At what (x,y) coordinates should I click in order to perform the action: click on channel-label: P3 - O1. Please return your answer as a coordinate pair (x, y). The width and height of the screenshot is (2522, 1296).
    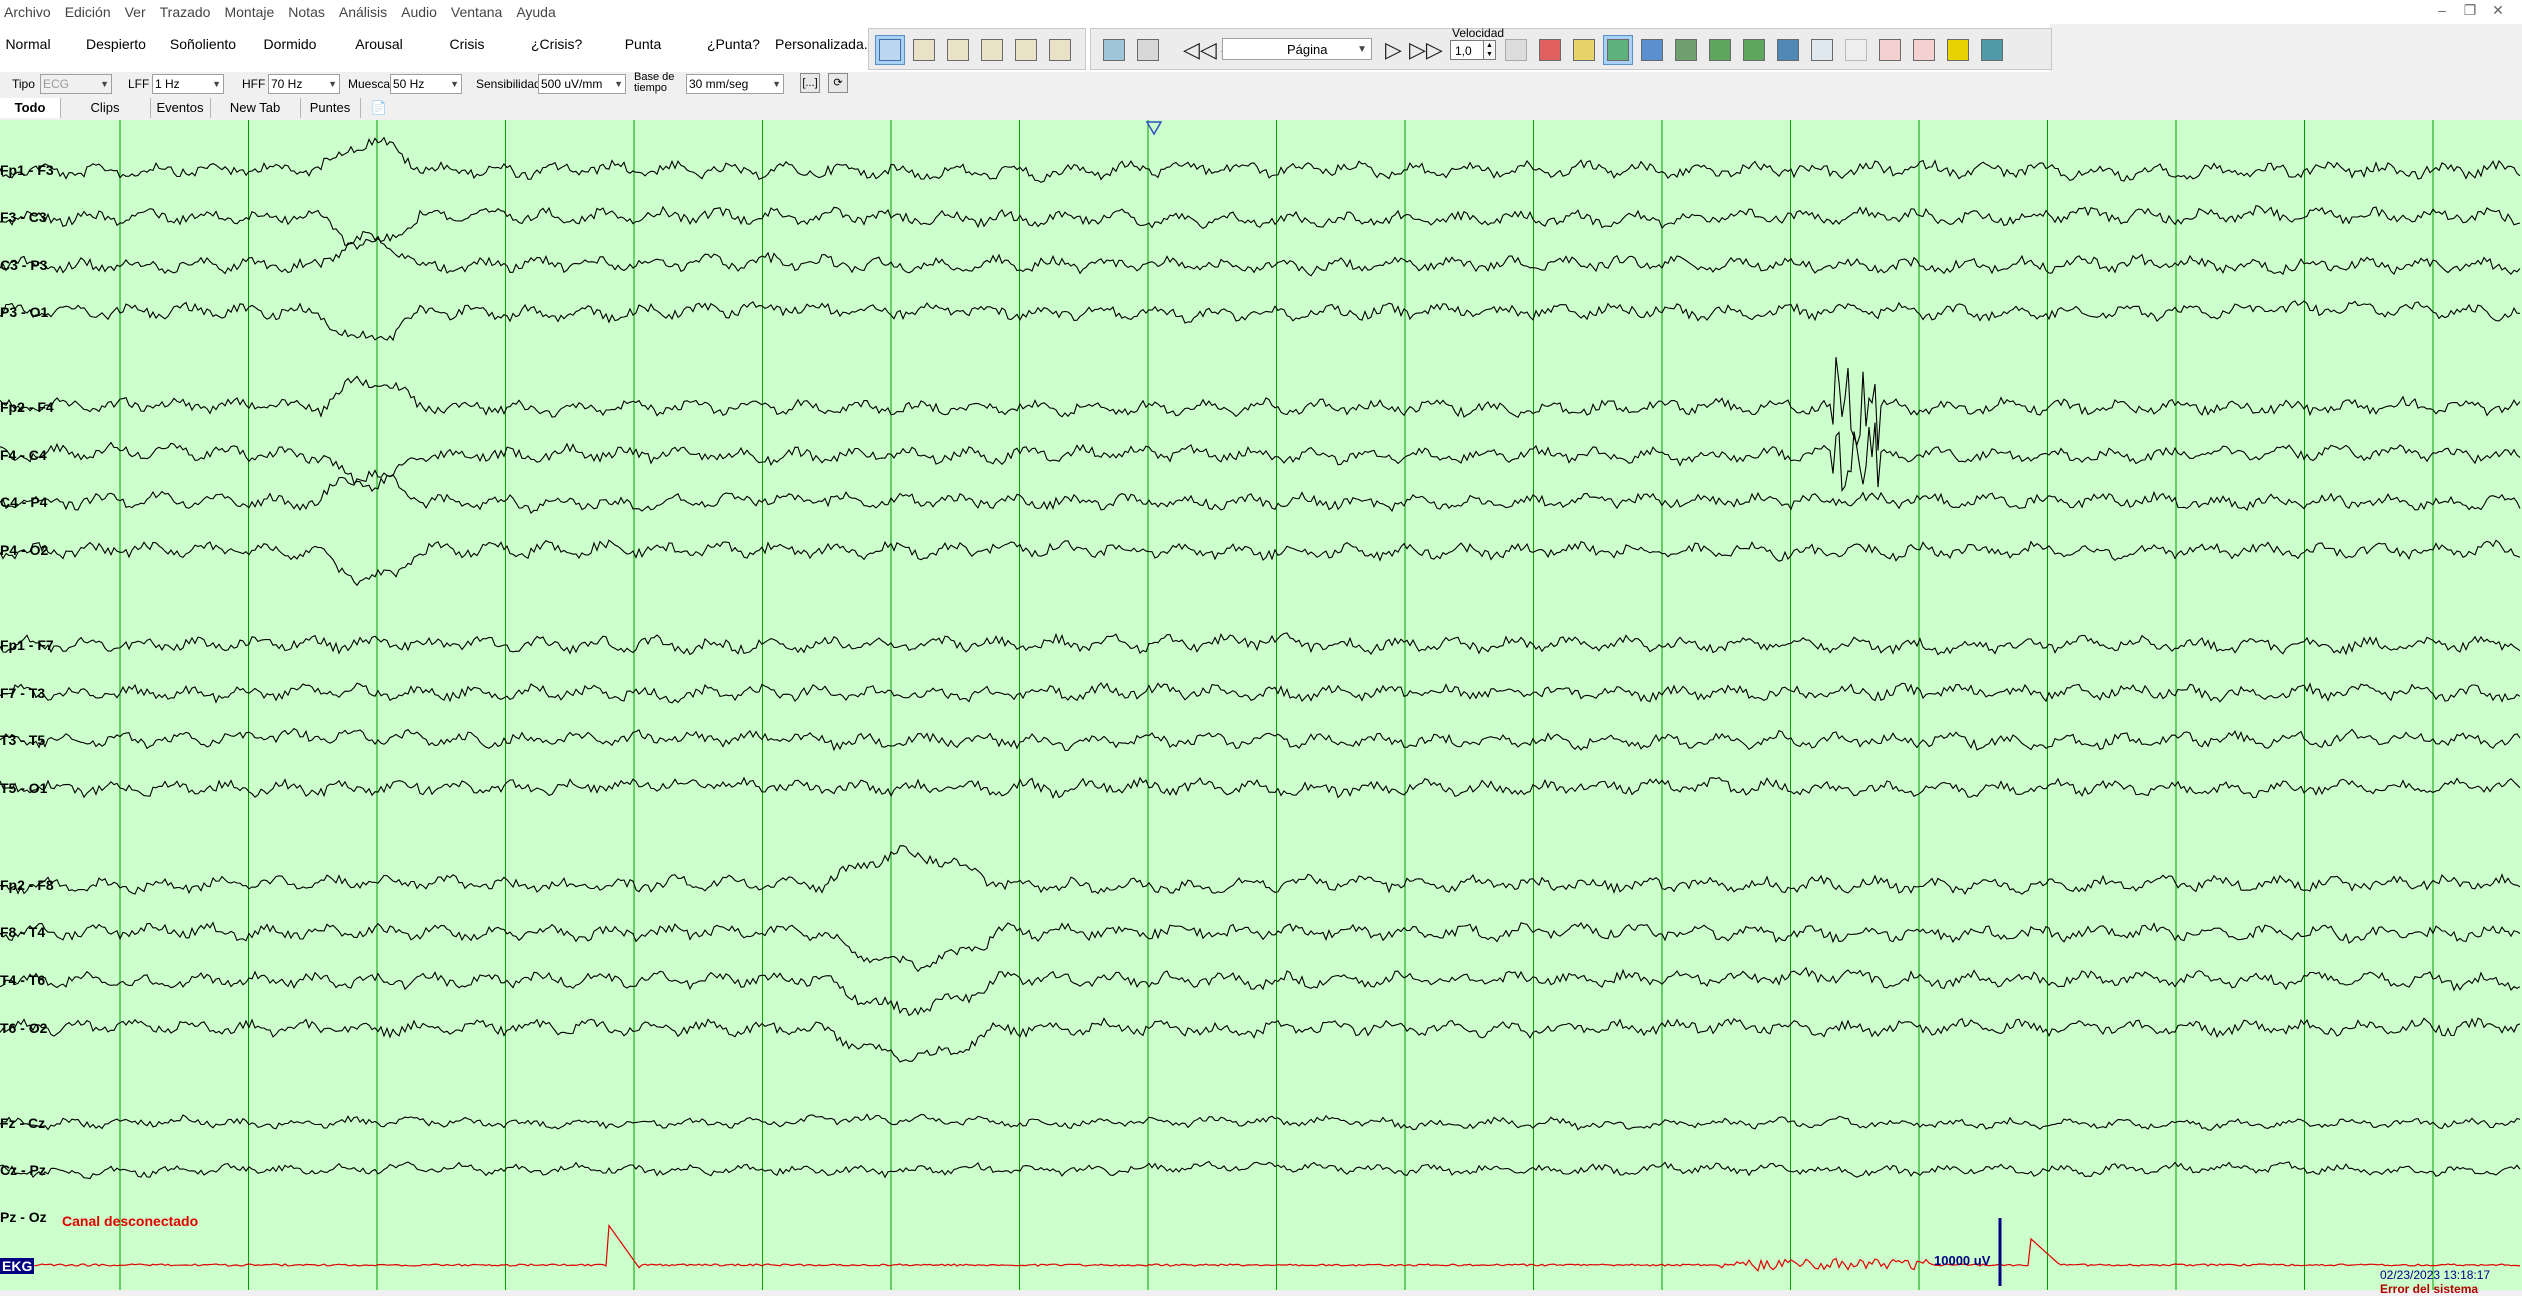
    Looking at the image, I should click on (24, 312).